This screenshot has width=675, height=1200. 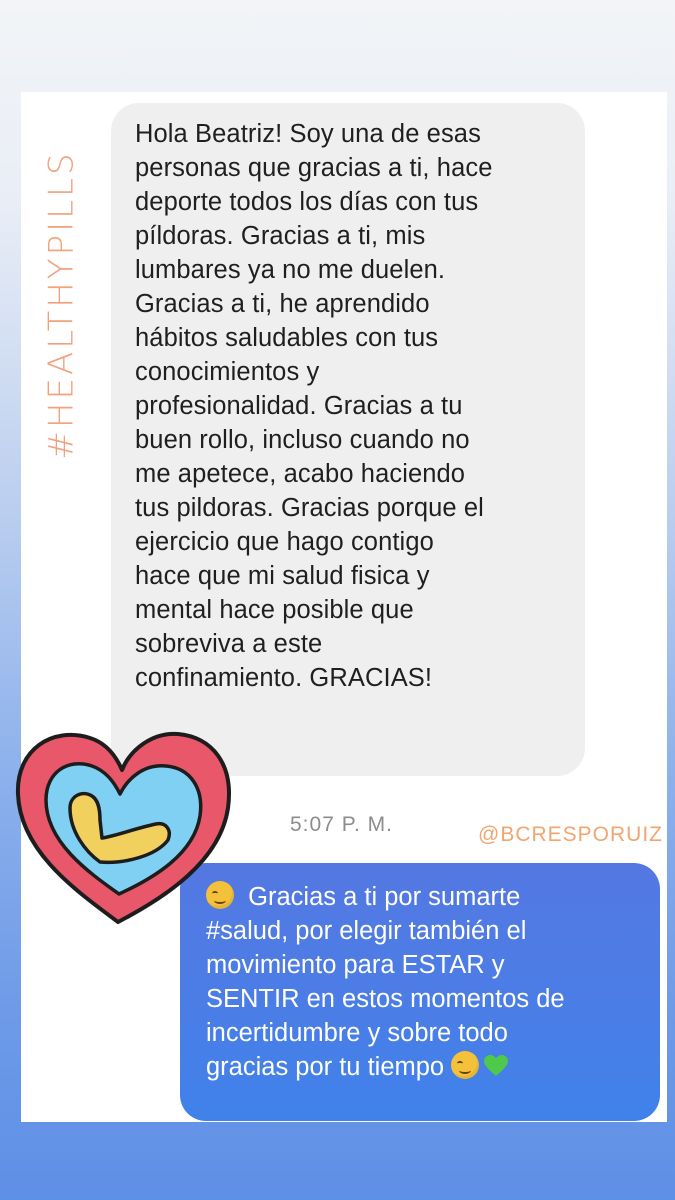 I want to click on message-line: incertidumbre y sobre todo, so click(x=357, y=1033).